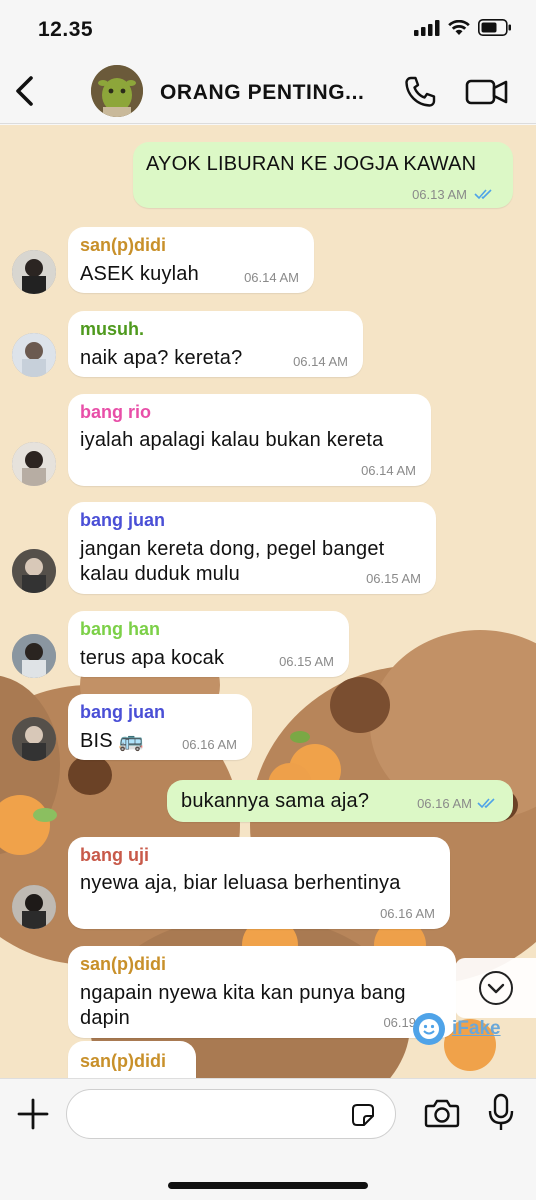 The image size is (536, 1200). Describe the element at coordinates (243, 993) in the screenshot. I see `message-text-line: ngapain nyewa kita kan punya bang` at that location.